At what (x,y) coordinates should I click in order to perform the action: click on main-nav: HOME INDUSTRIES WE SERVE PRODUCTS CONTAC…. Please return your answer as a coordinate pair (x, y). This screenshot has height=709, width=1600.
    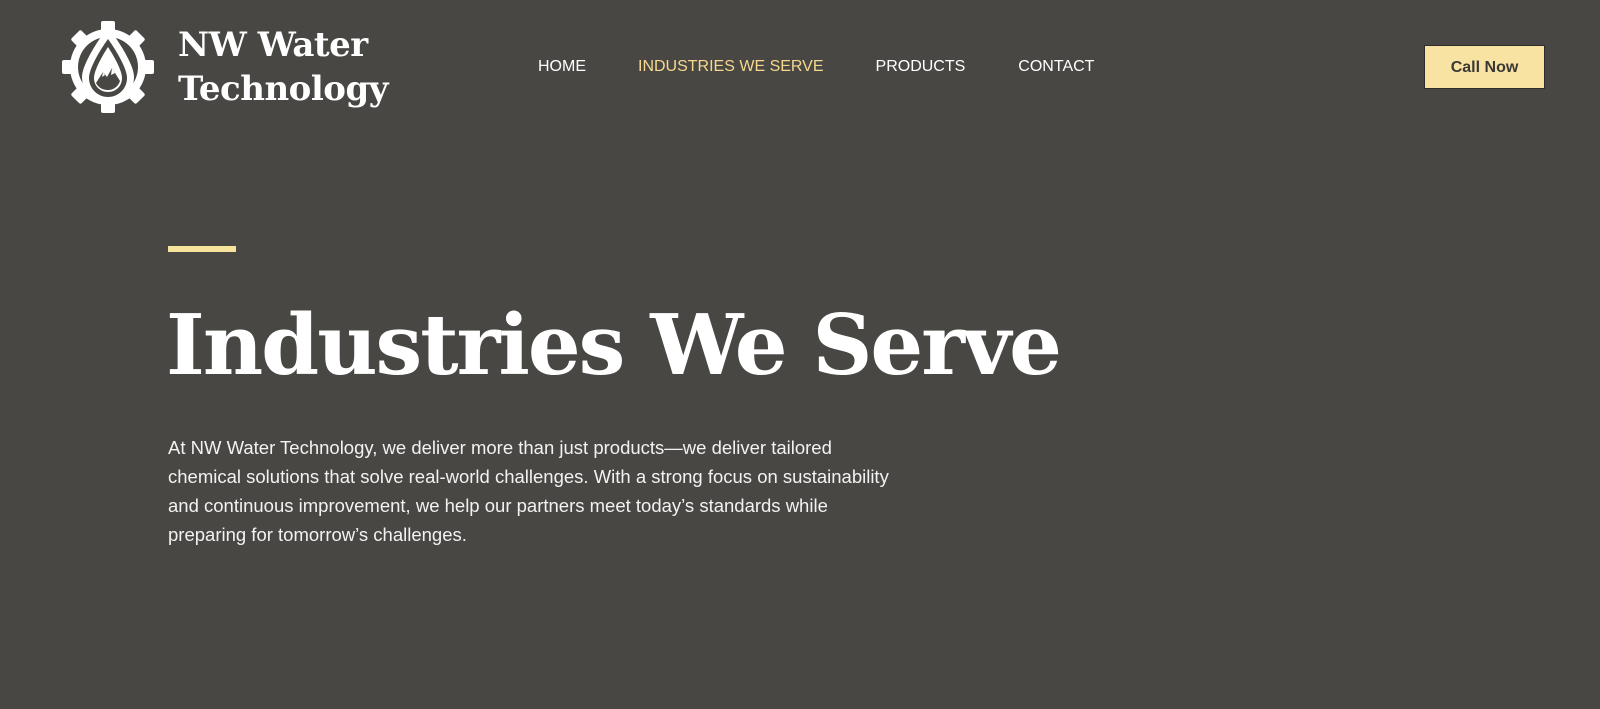
    Looking at the image, I should click on (816, 67).